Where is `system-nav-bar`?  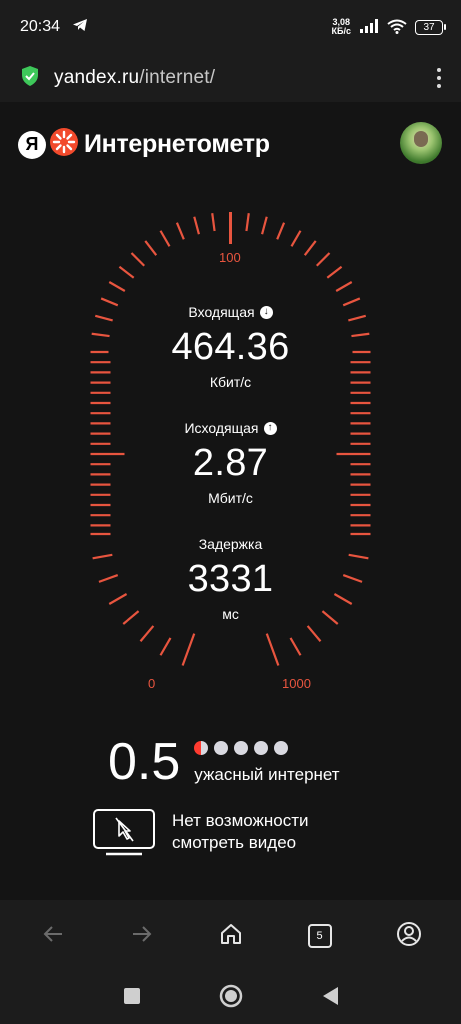 system-nav-bar is located at coordinates (230, 998).